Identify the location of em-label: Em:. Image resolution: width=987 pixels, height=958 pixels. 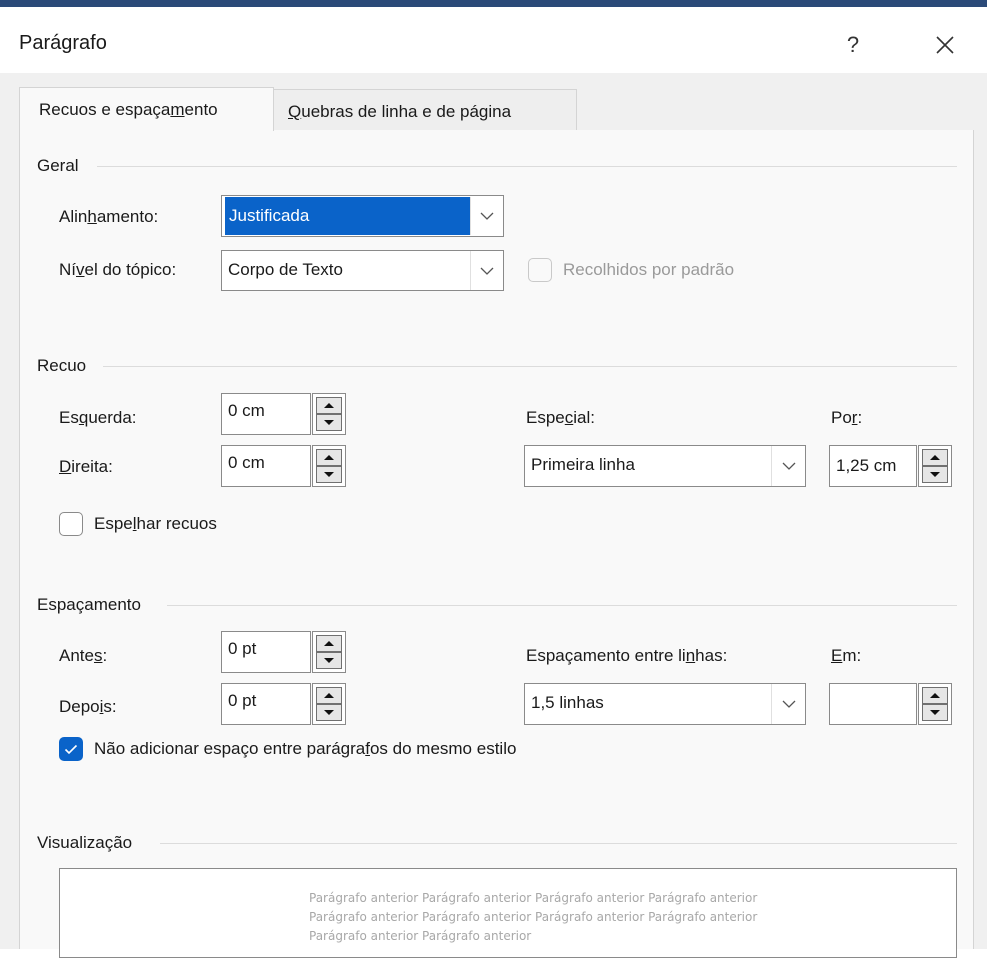
(846, 655).